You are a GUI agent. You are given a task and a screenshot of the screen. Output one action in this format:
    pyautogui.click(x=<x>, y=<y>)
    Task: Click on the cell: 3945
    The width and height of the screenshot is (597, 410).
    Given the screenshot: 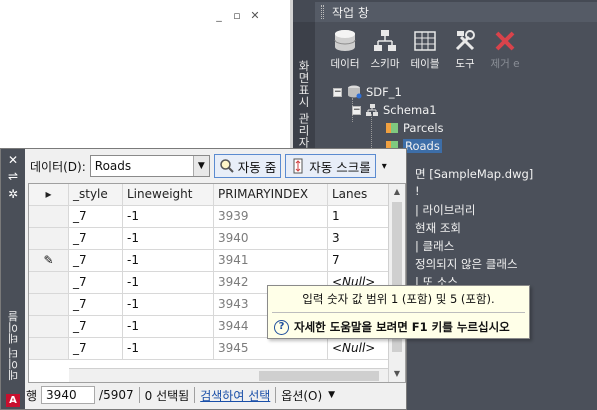 What is the action you would take?
    pyautogui.click(x=271, y=349)
    